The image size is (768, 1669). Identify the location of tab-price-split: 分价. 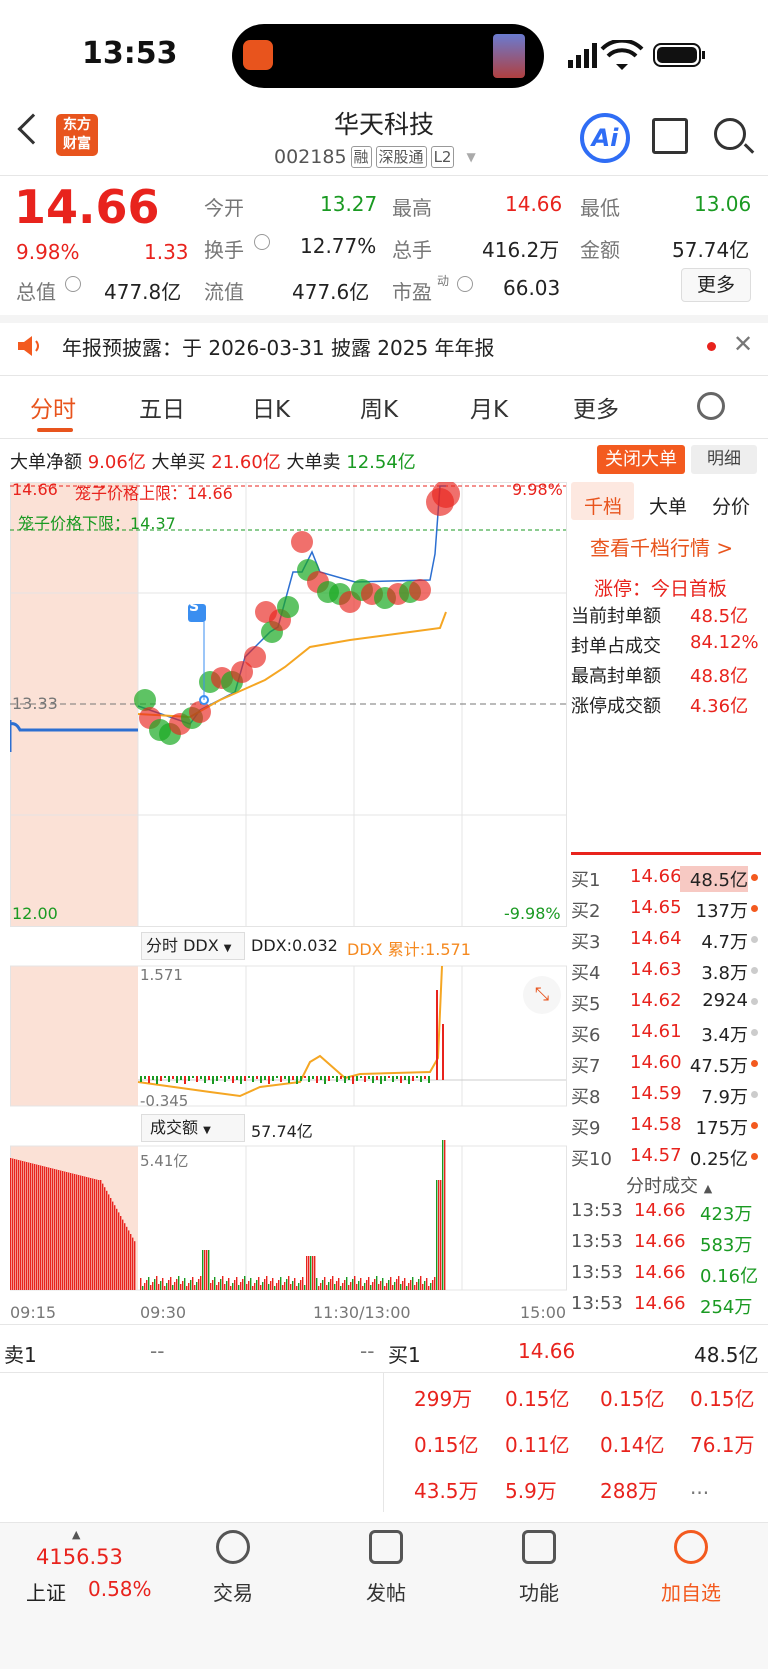
(731, 505).